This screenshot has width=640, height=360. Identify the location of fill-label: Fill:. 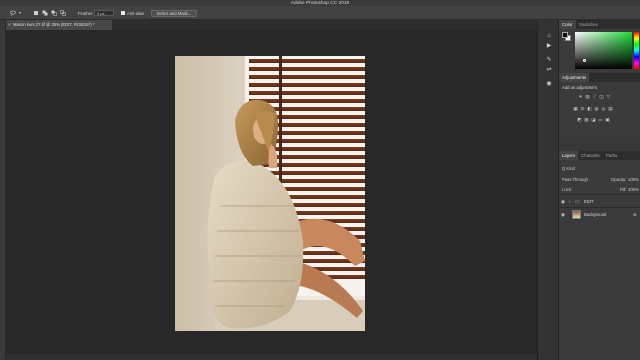
(623, 189).